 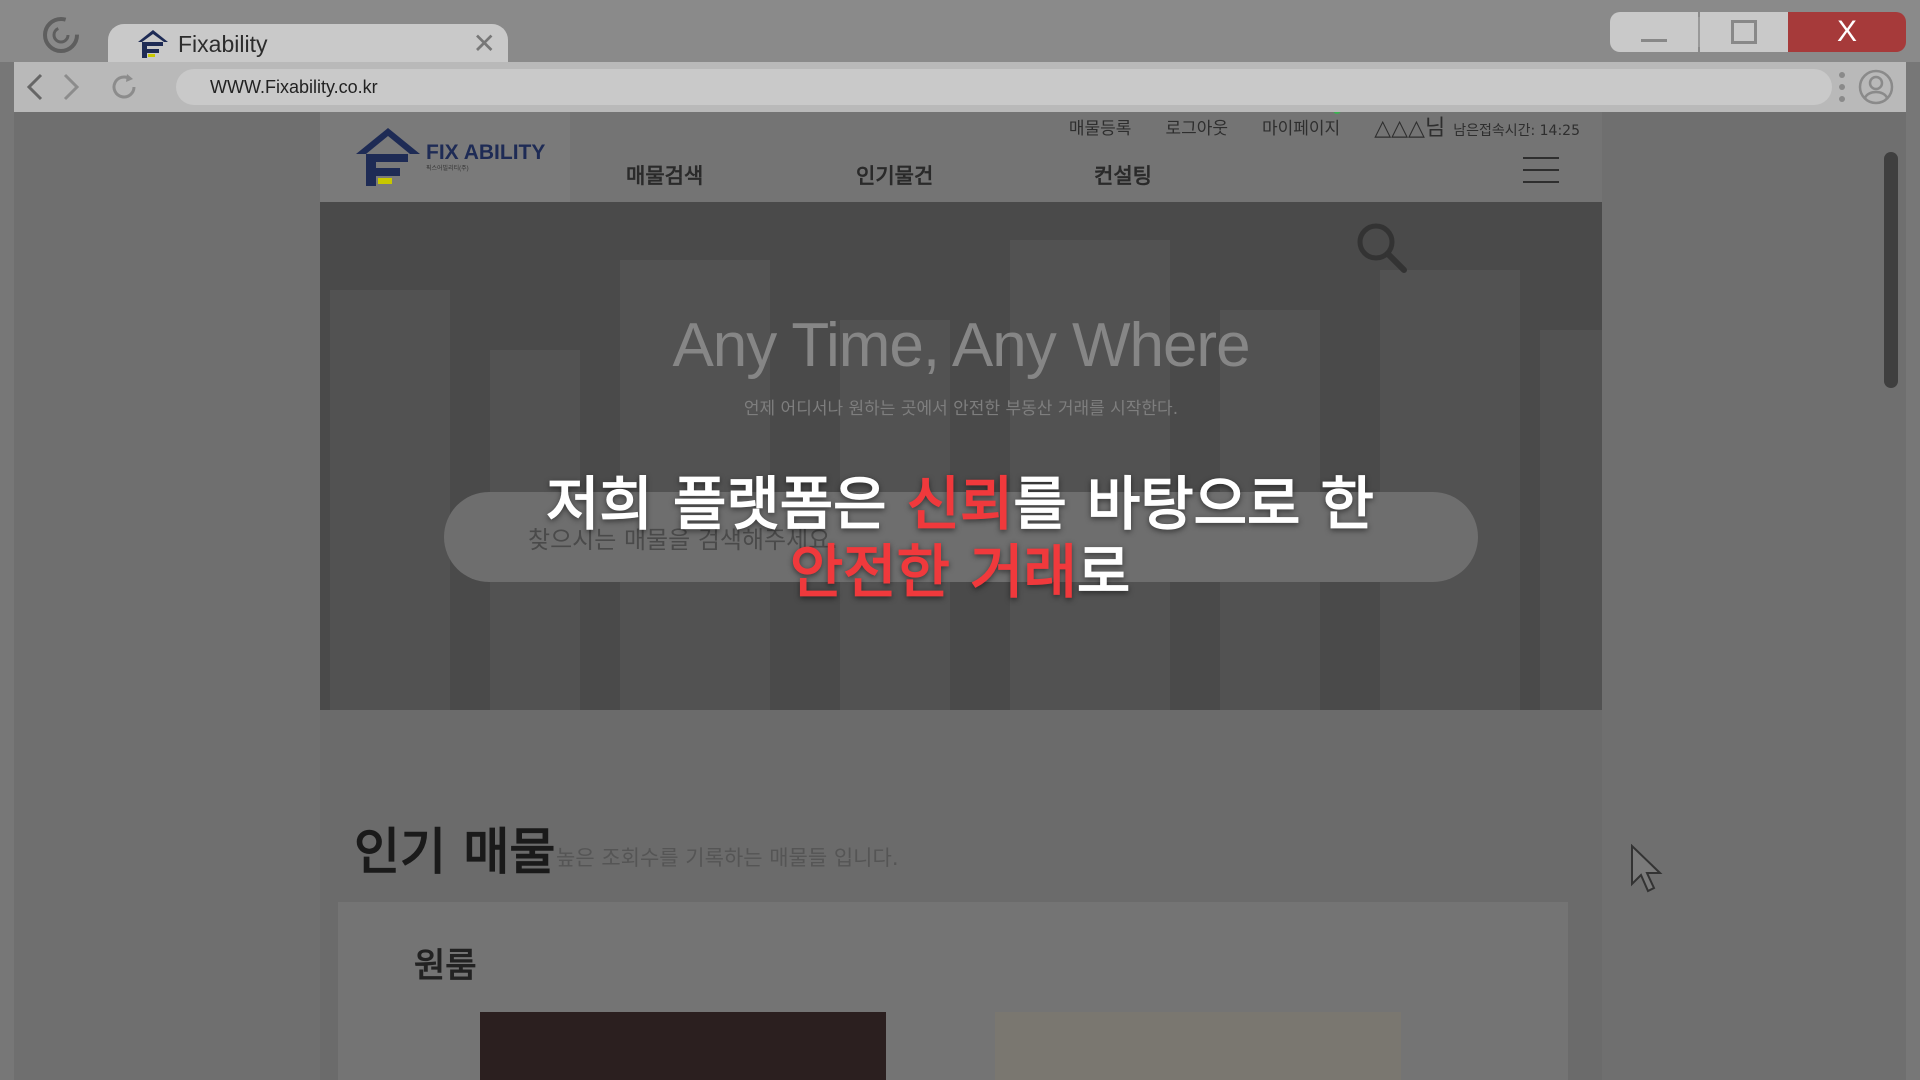 I want to click on close-window-button: X, so click(x=1847, y=32).